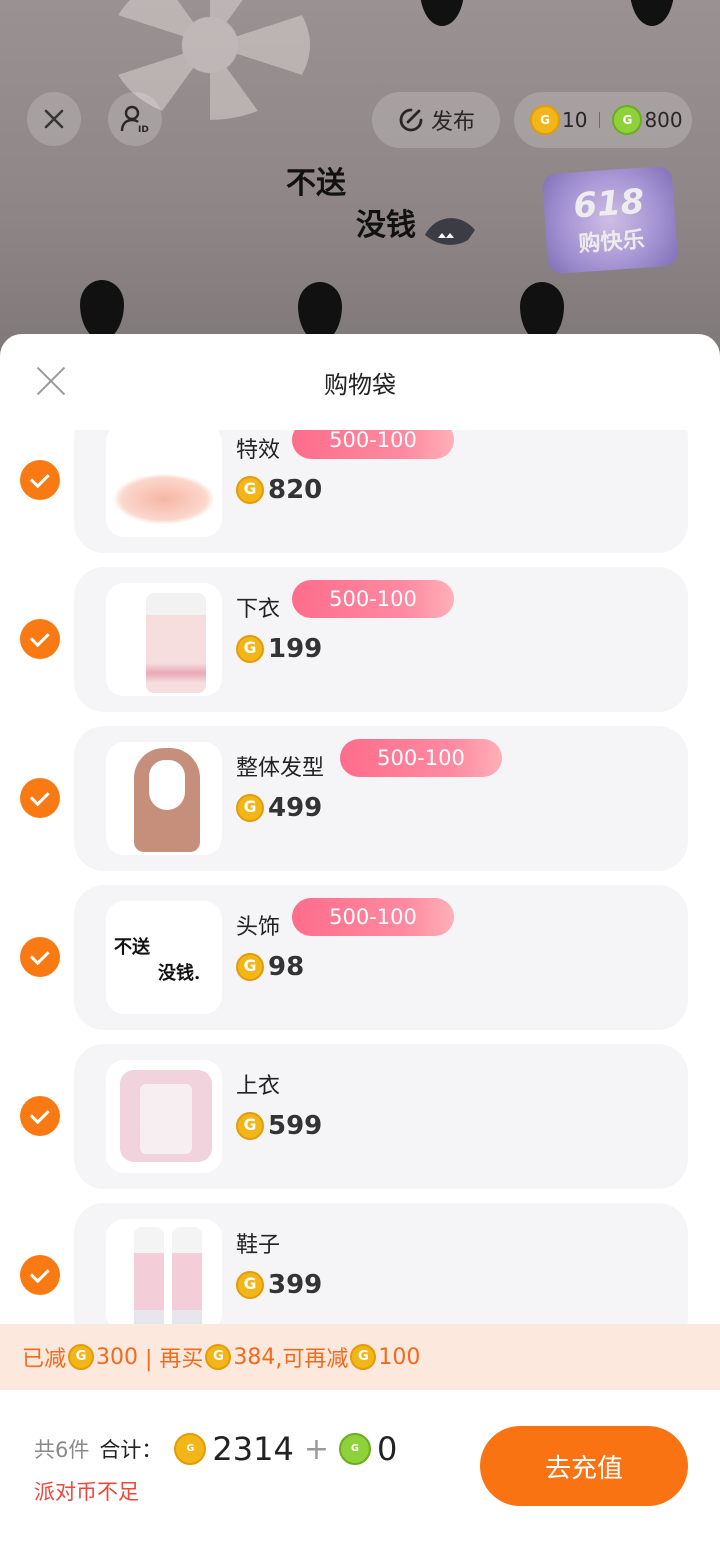  I want to click on item-price: G 199, so click(279, 649).